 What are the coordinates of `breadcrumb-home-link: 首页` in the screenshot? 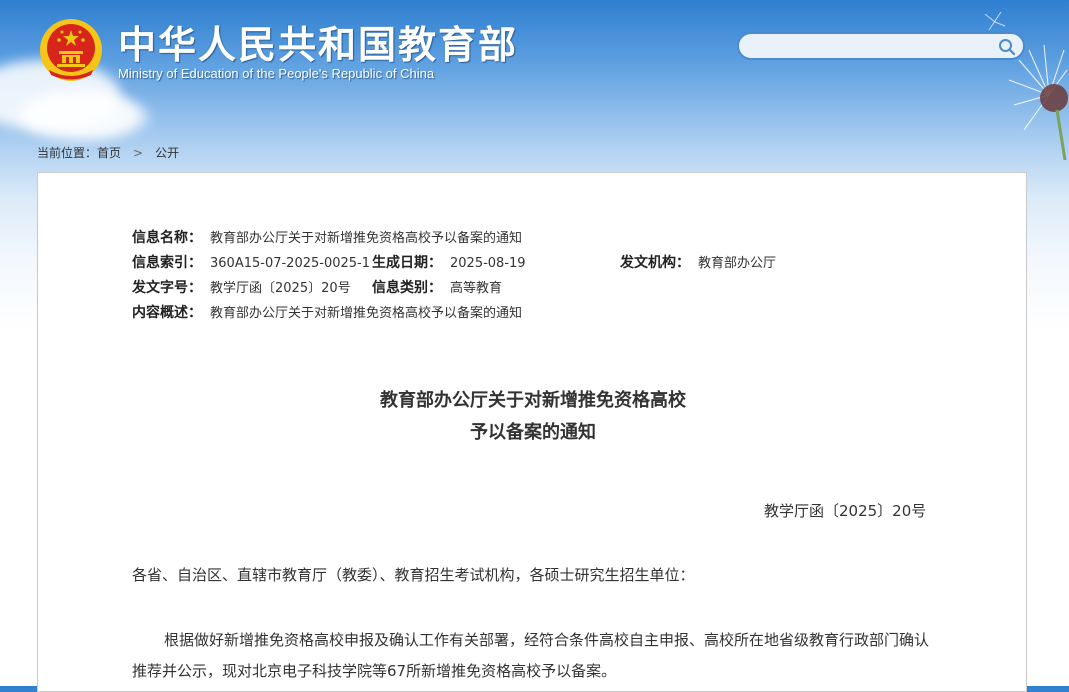 It's located at (109, 152).